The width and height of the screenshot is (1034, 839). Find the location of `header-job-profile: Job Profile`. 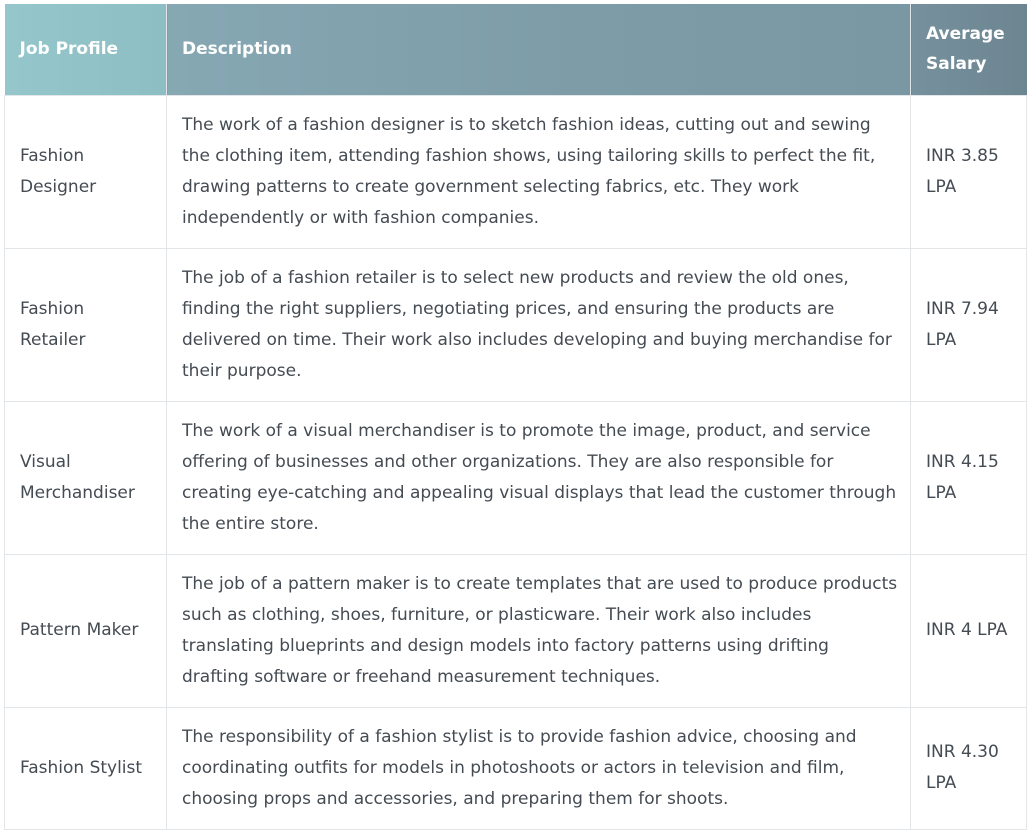

header-job-profile: Job Profile is located at coordinates (85, 49).